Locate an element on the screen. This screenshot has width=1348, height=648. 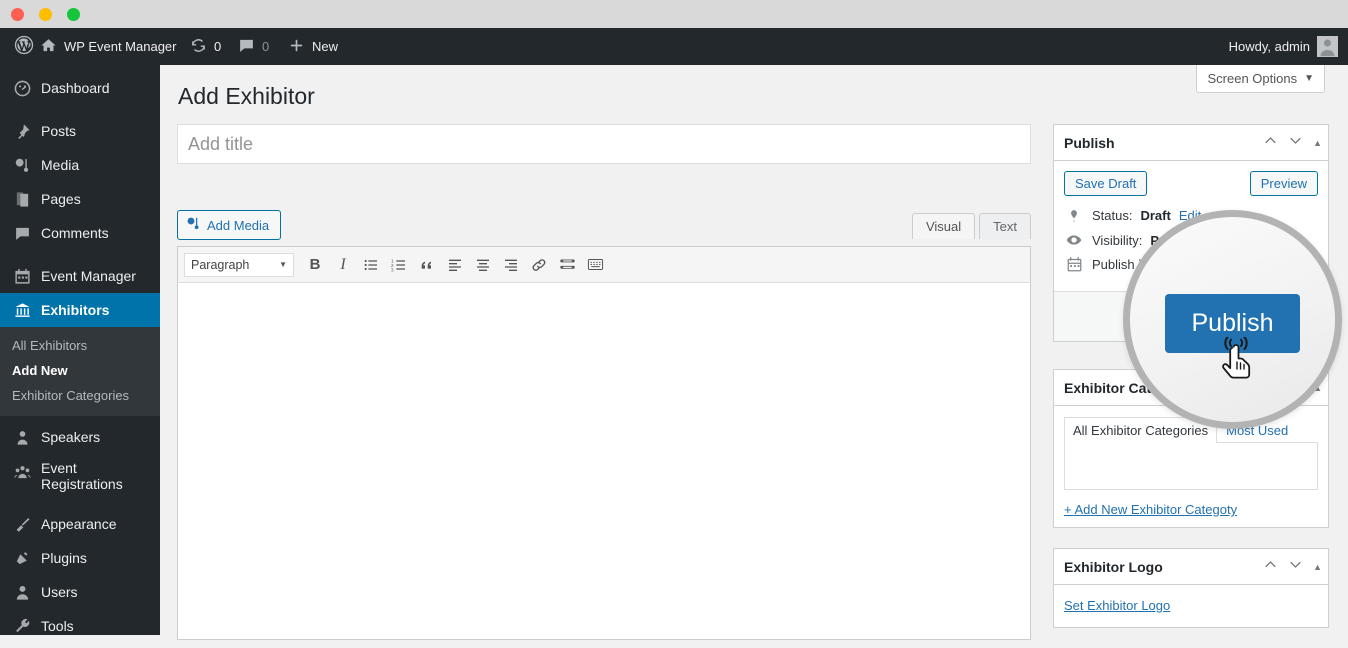
sidebar-item-exhibitors: Exhibitors is located at coordinates (80, 310).